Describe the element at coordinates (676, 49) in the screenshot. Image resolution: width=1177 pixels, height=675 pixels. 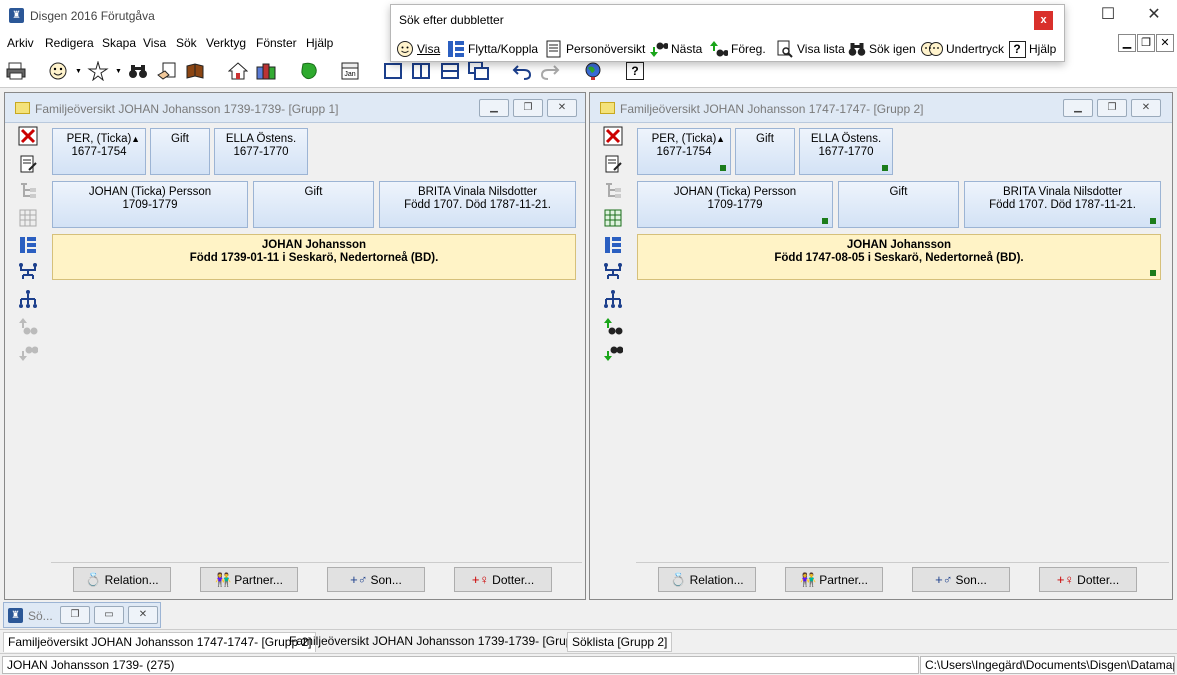
I see `dialog-nasta-button: Nästa` at that location.